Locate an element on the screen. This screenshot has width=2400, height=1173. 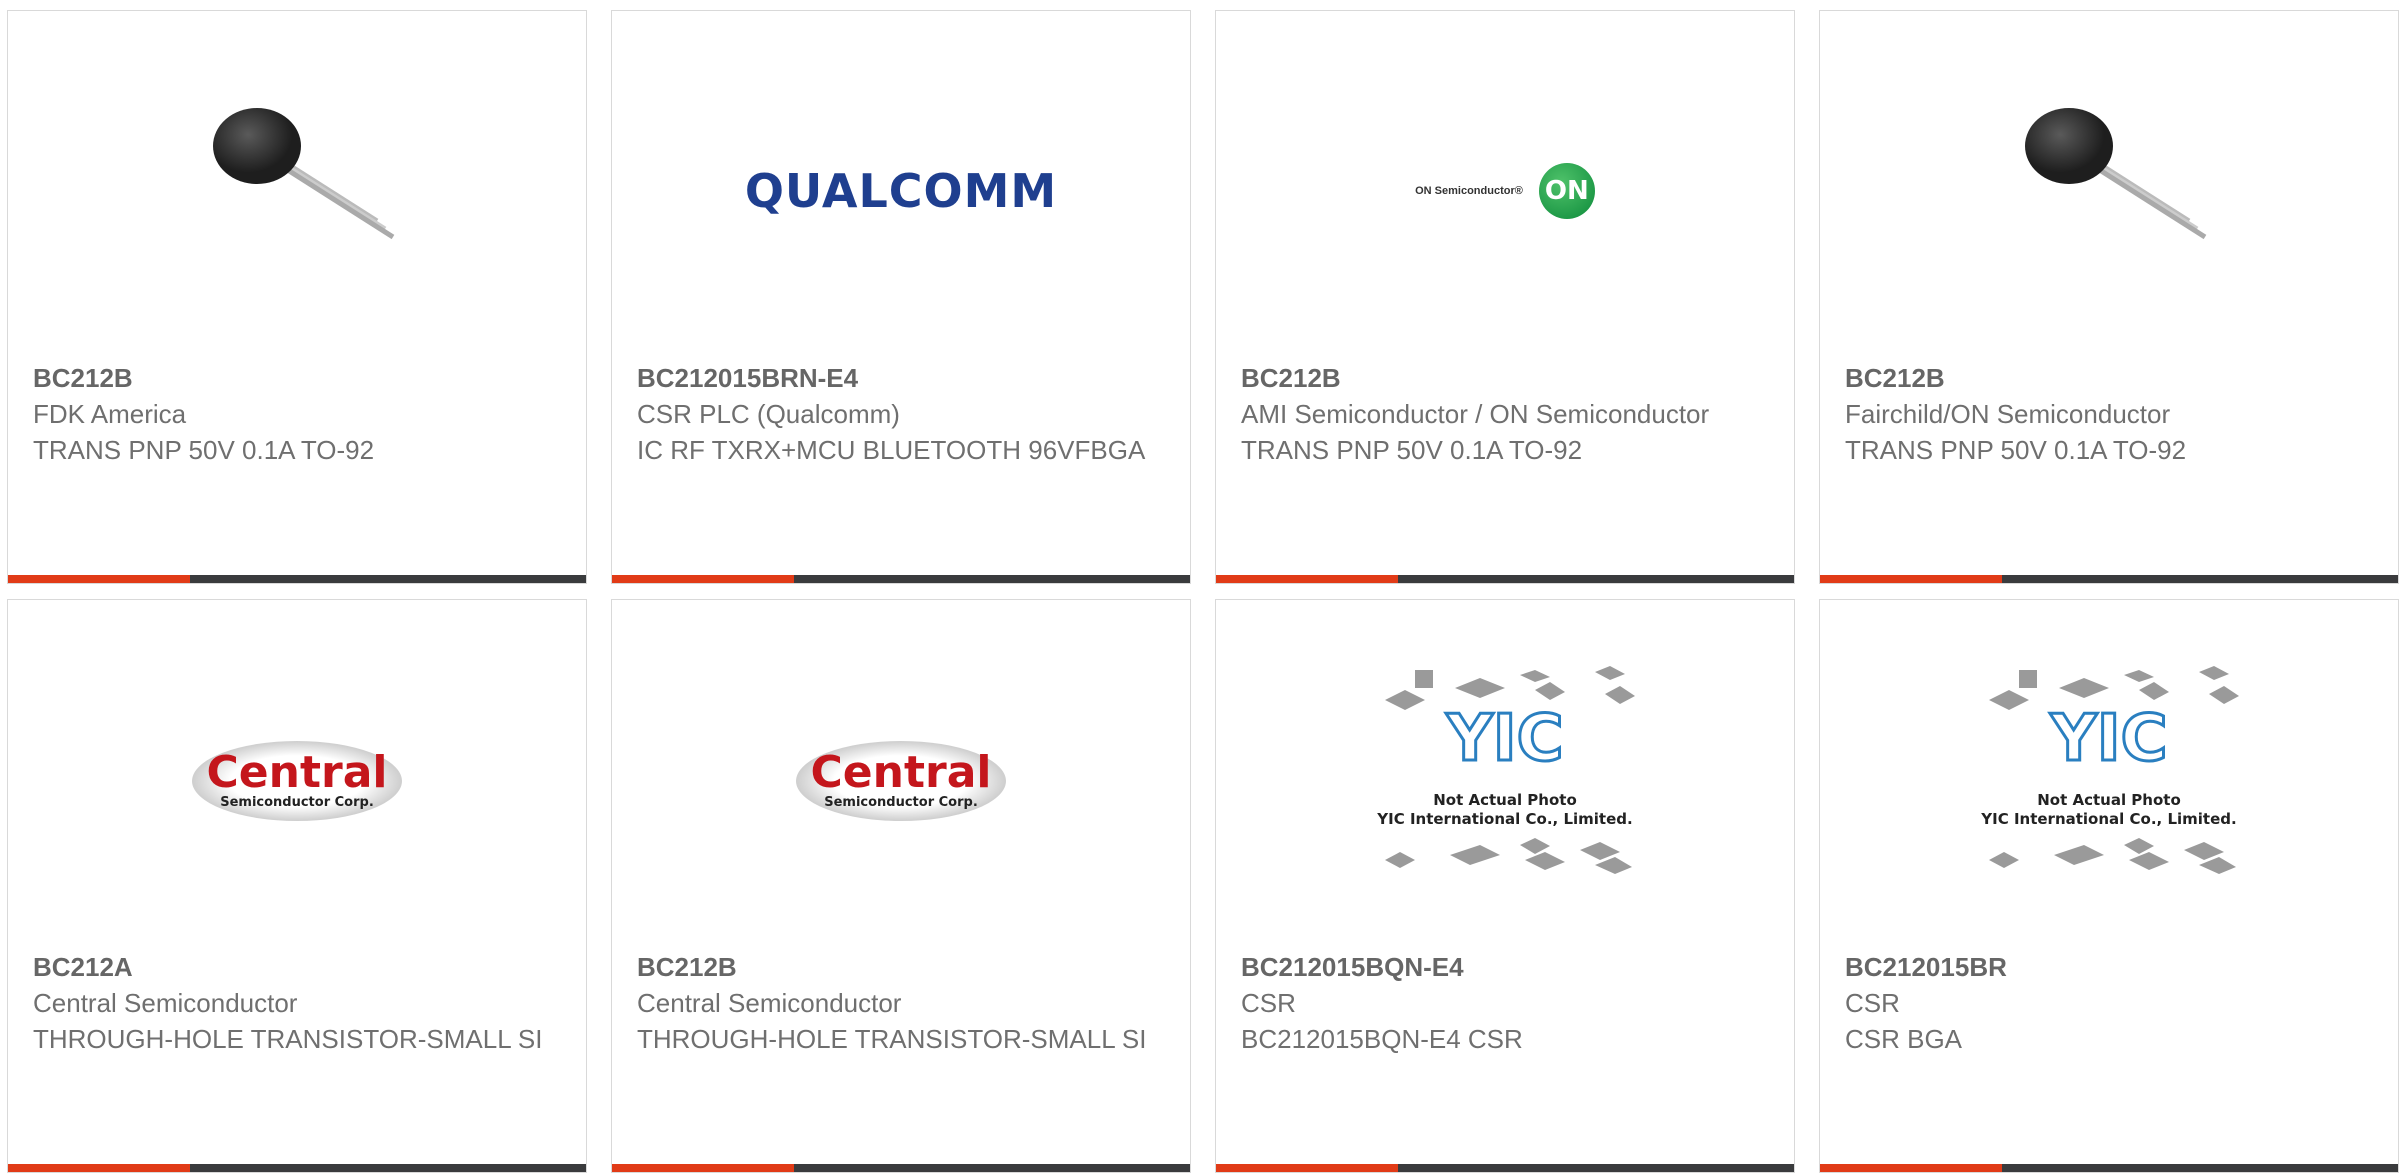
manufacturer: FDK America is located at coordinates (110, 414).